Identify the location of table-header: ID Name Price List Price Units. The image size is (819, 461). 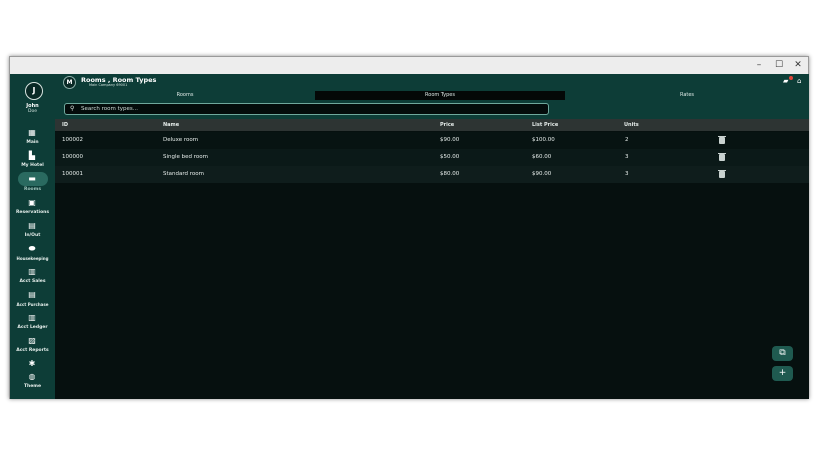
(432, 125).